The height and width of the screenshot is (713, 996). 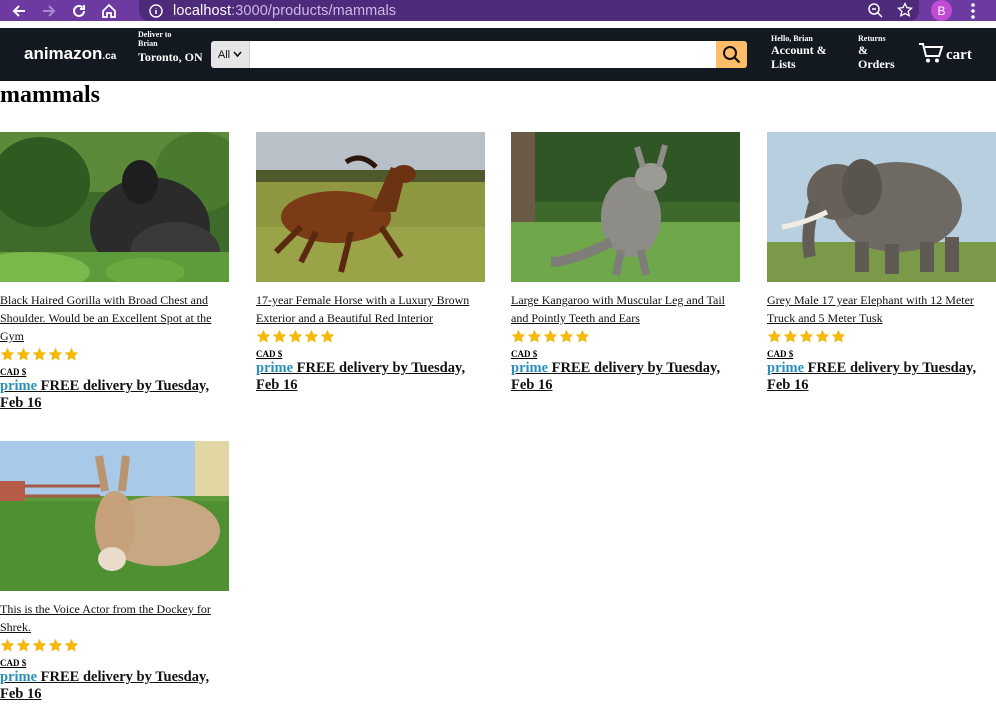 I want to click on back-arrow-icon, so click(x=18, y=10).